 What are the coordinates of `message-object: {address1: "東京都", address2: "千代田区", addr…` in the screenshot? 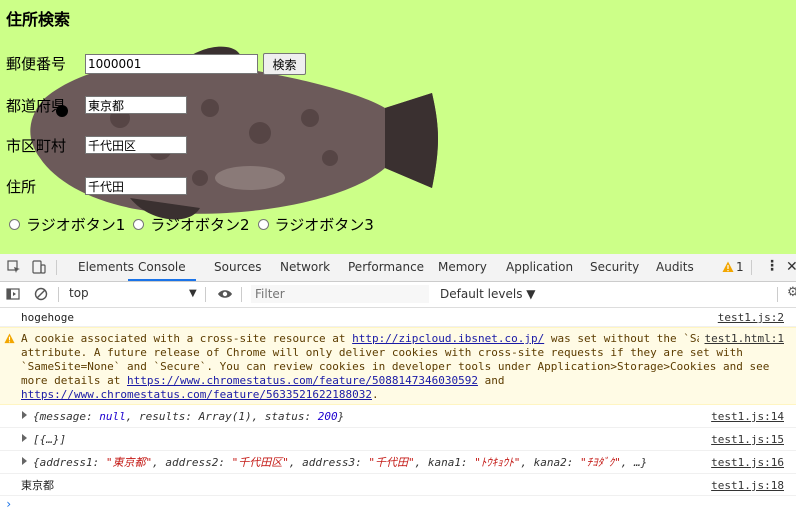 It's located at (398, 460).